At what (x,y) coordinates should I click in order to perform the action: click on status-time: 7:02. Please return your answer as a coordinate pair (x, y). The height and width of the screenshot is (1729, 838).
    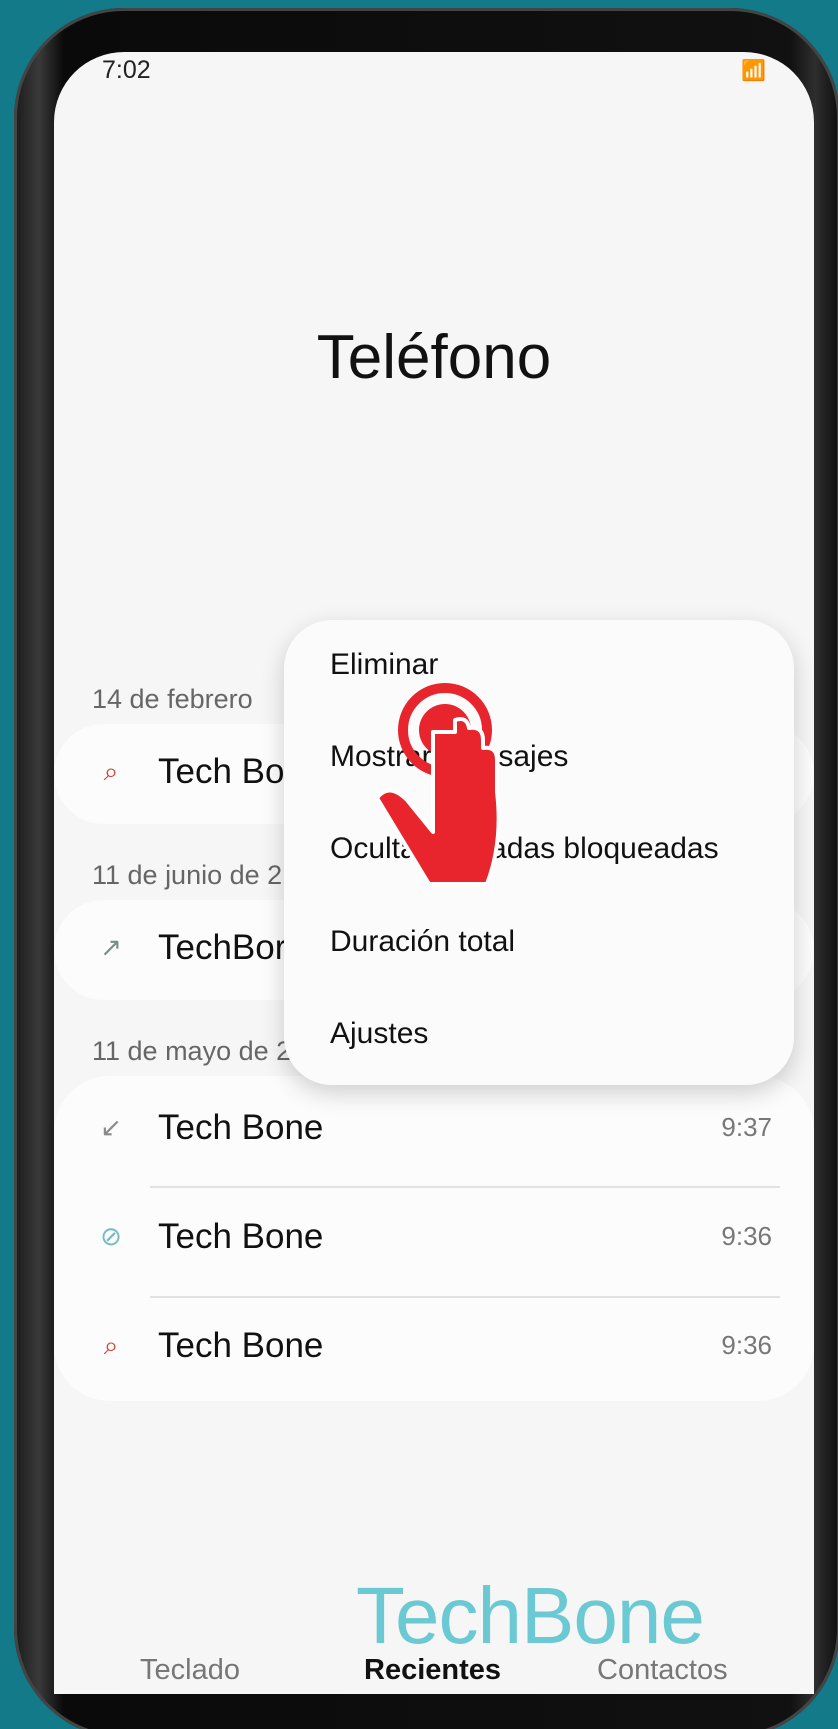
    Looking at the image, I should click on (126, 70).